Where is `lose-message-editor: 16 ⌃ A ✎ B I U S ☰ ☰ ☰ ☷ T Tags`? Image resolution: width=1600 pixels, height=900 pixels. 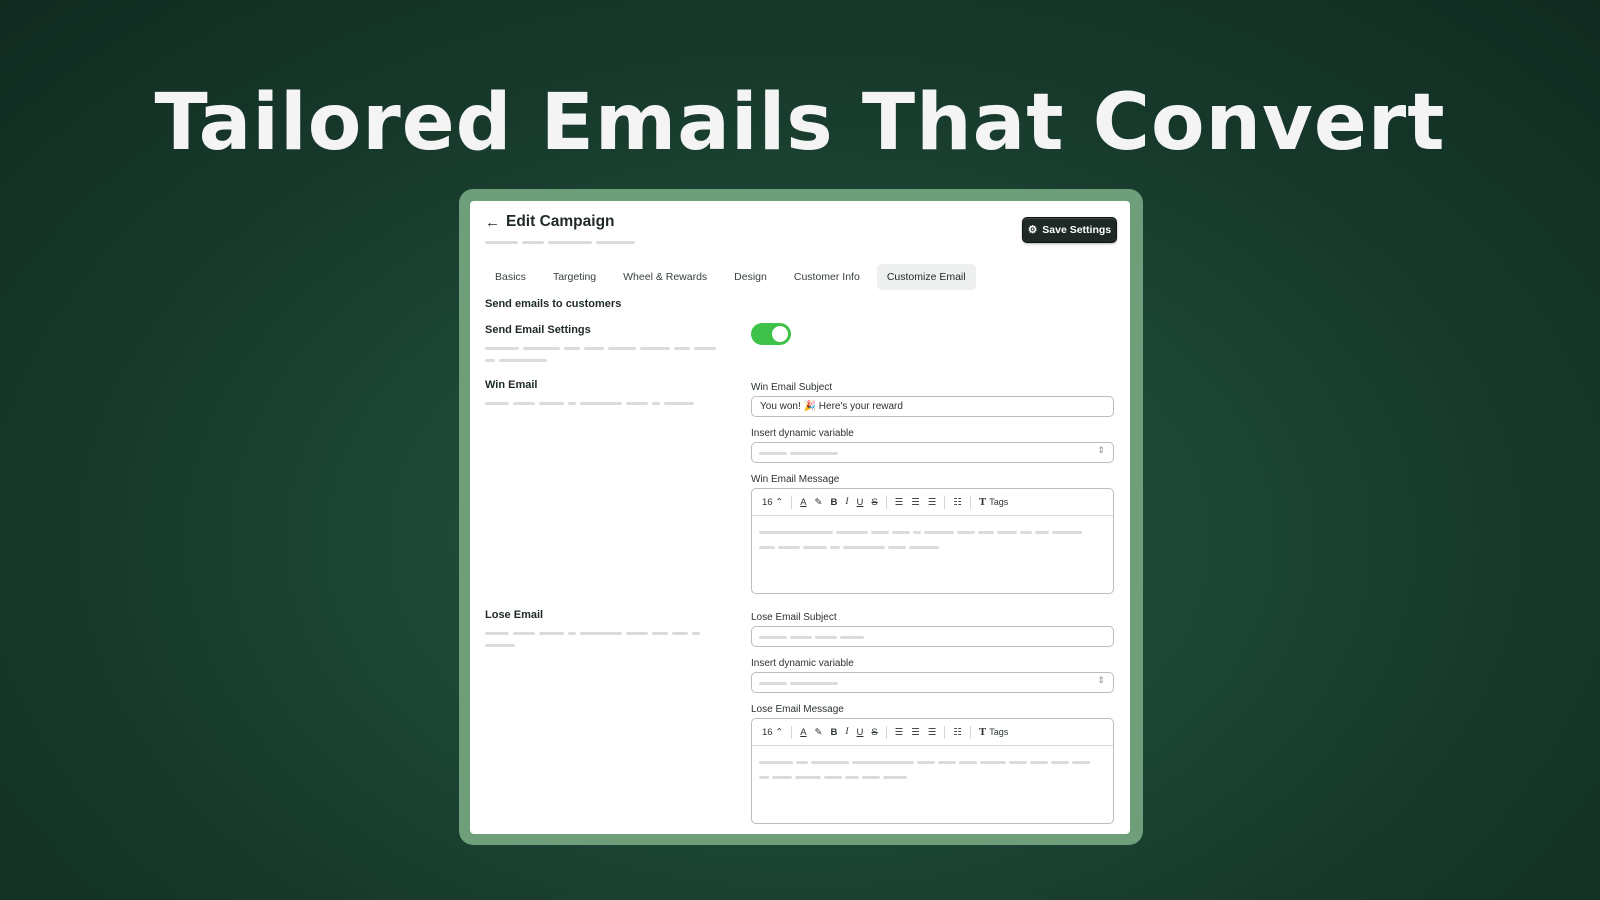 lose-message-editor: 16 ⌃ A ✎ B I U S ☰ ☰ ☰ ☷ T Tags is located at coordinates (932, 771).